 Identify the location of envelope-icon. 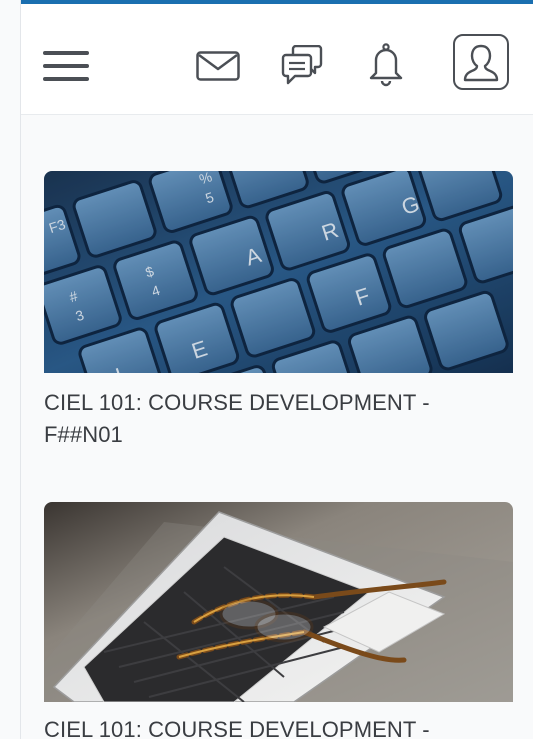
(218, 66).